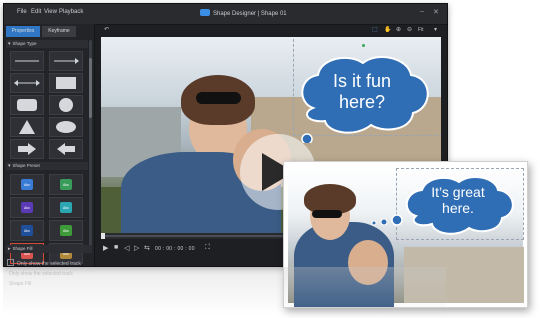  I want to click on rounded-rectangle-icon, so click(27, 105).